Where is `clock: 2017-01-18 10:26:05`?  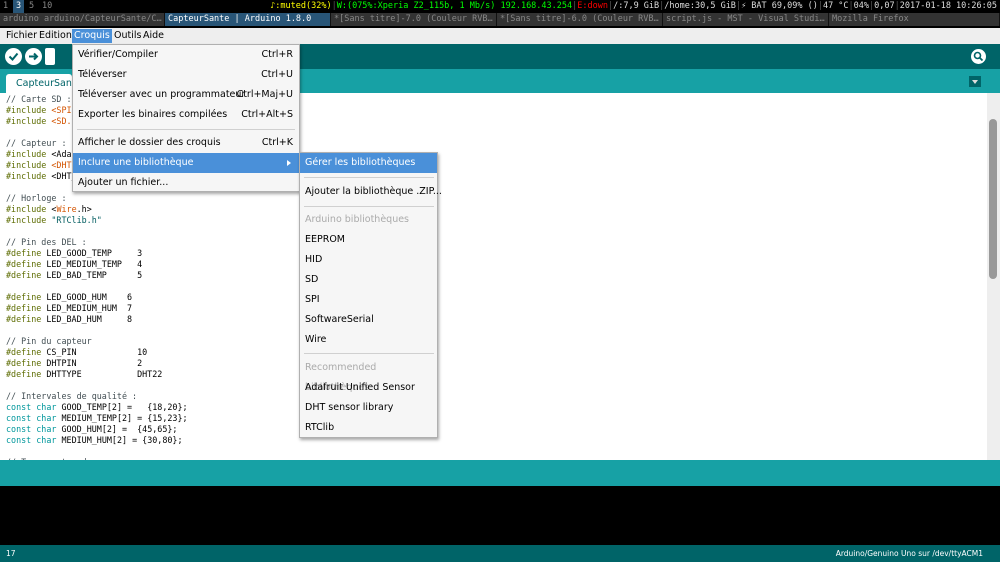 clock: 2017-01-18 10:26:05 is located at coordinates (948, 6).